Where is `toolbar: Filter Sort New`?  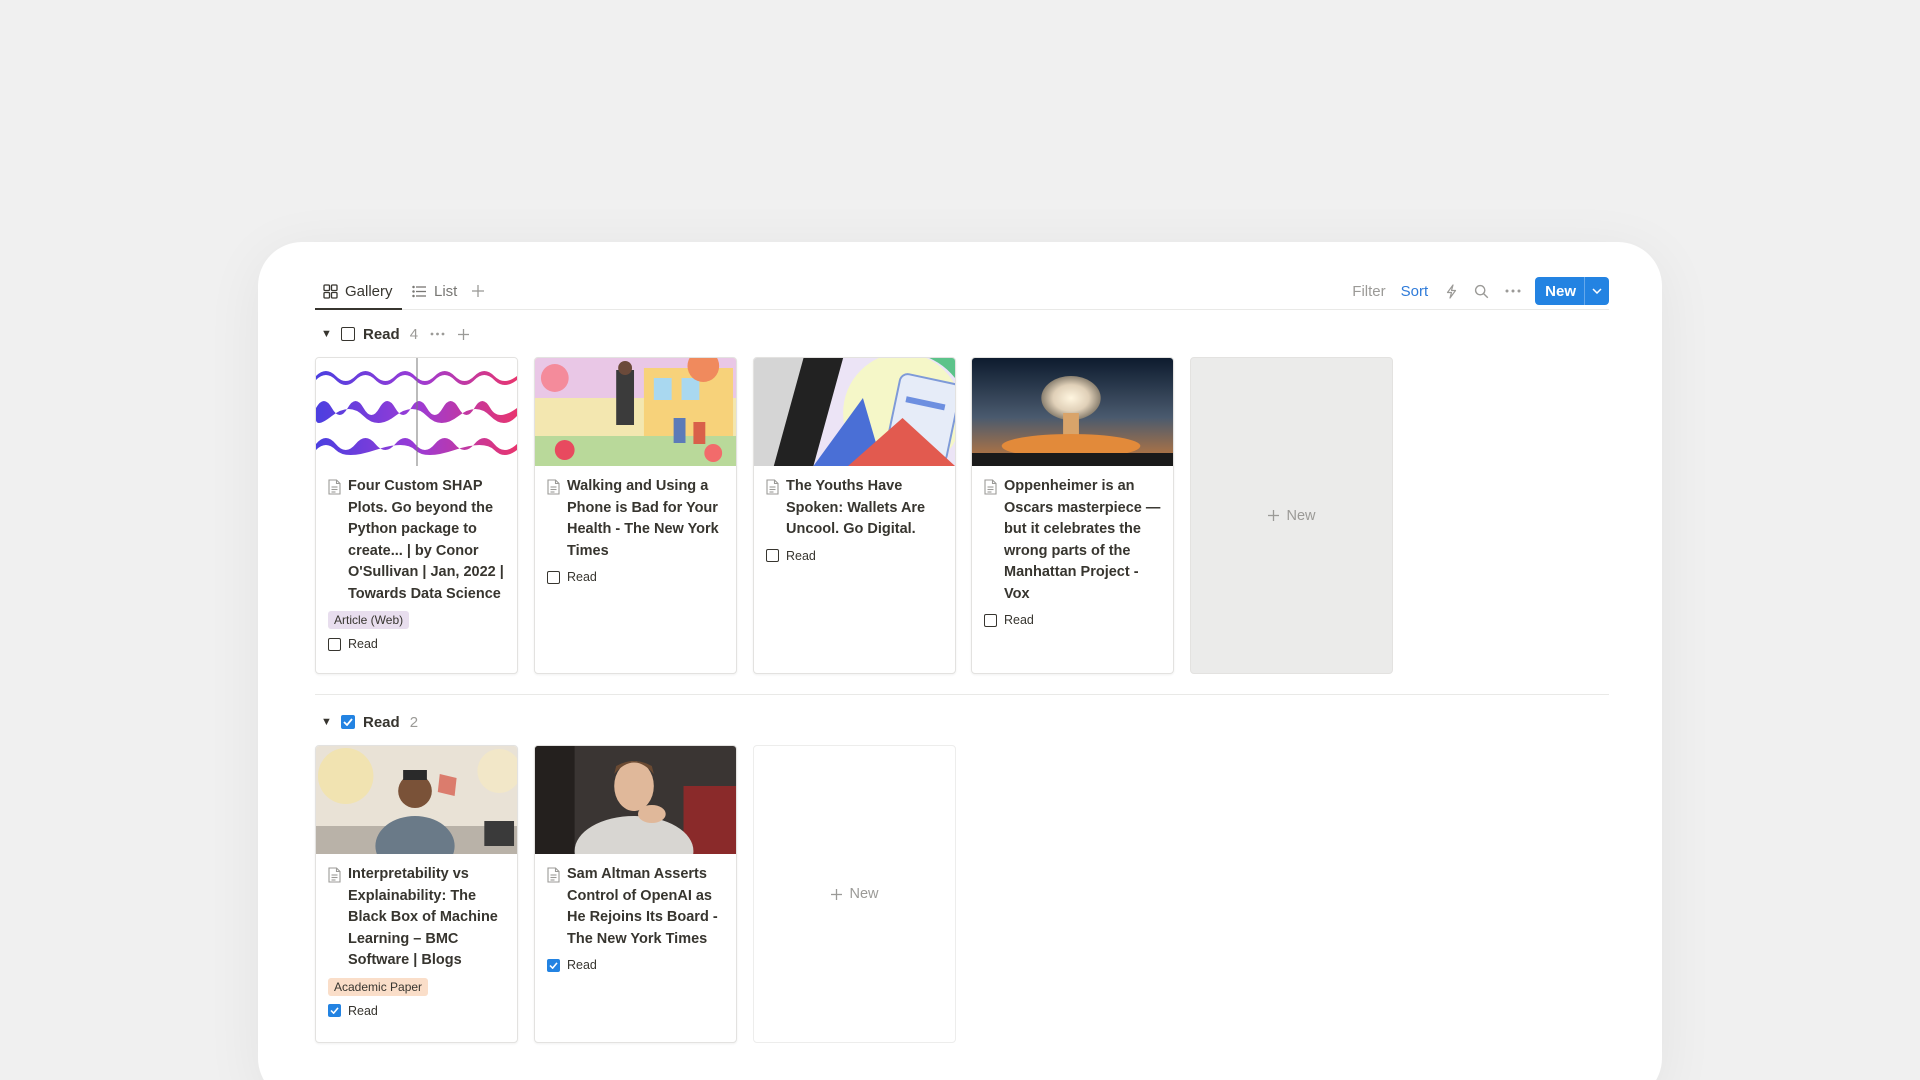
toolbar: Filter Sort New is located at coordinates (1480, 291).